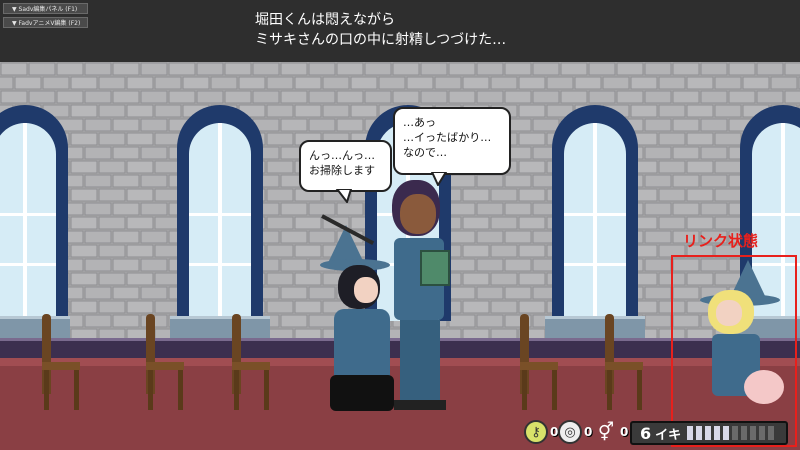  I want to click on key-icon: ⚷, so click(536, 432).